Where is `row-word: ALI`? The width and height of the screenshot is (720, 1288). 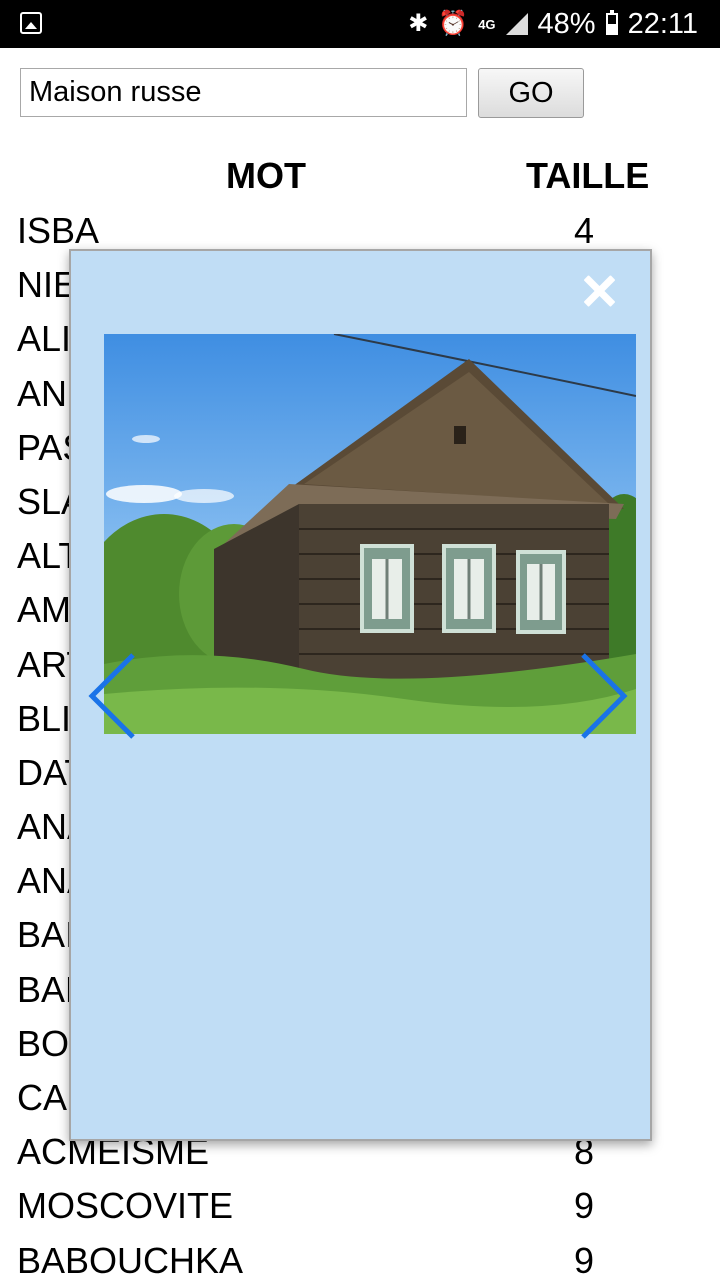
row-word: ALI is located at coordinates (44, 339).